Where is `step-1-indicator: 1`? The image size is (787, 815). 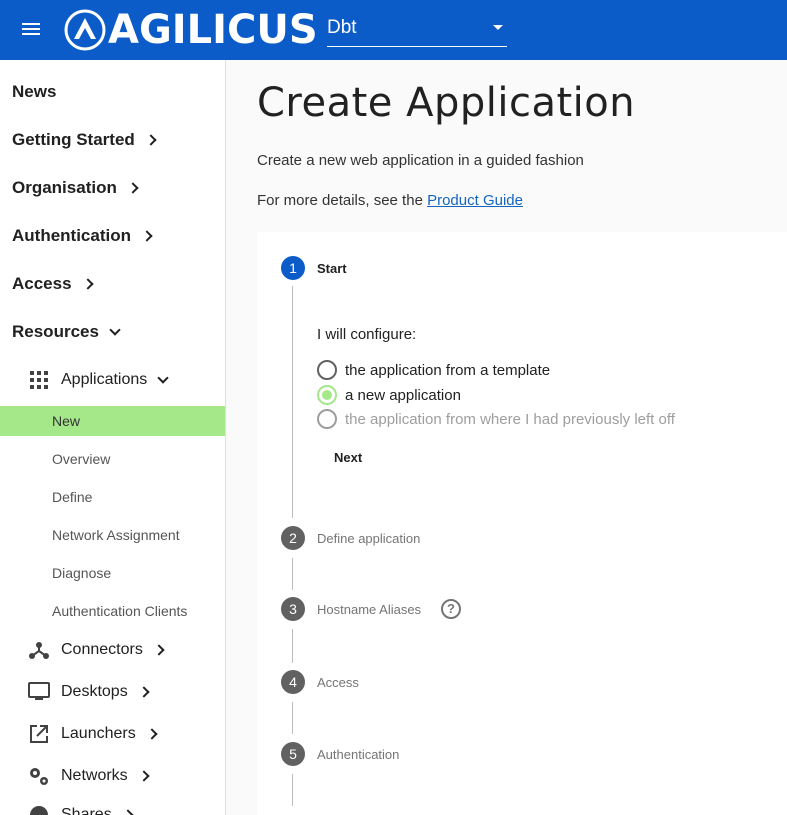
step-1-indicator: 1 is located at coordinates (293, 268).